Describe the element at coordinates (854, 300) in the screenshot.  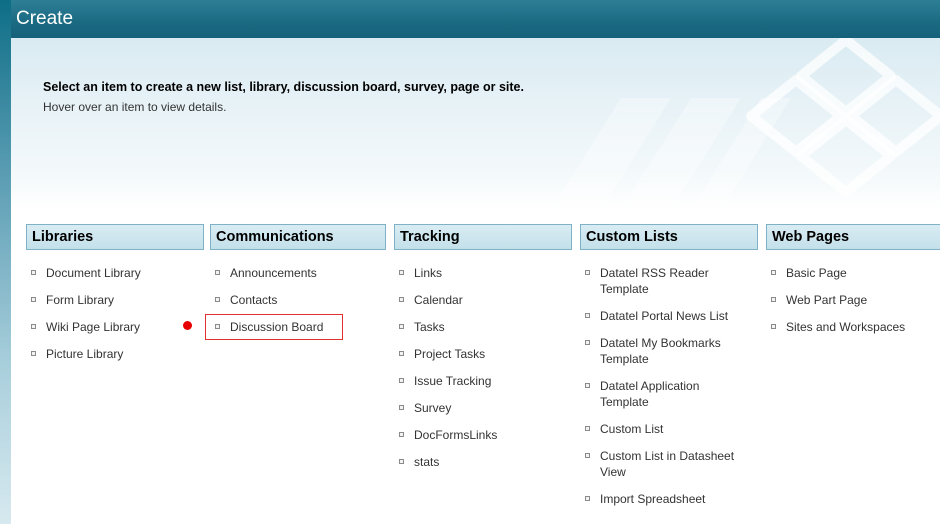
I see `list-item: Web Part Page` at that location.